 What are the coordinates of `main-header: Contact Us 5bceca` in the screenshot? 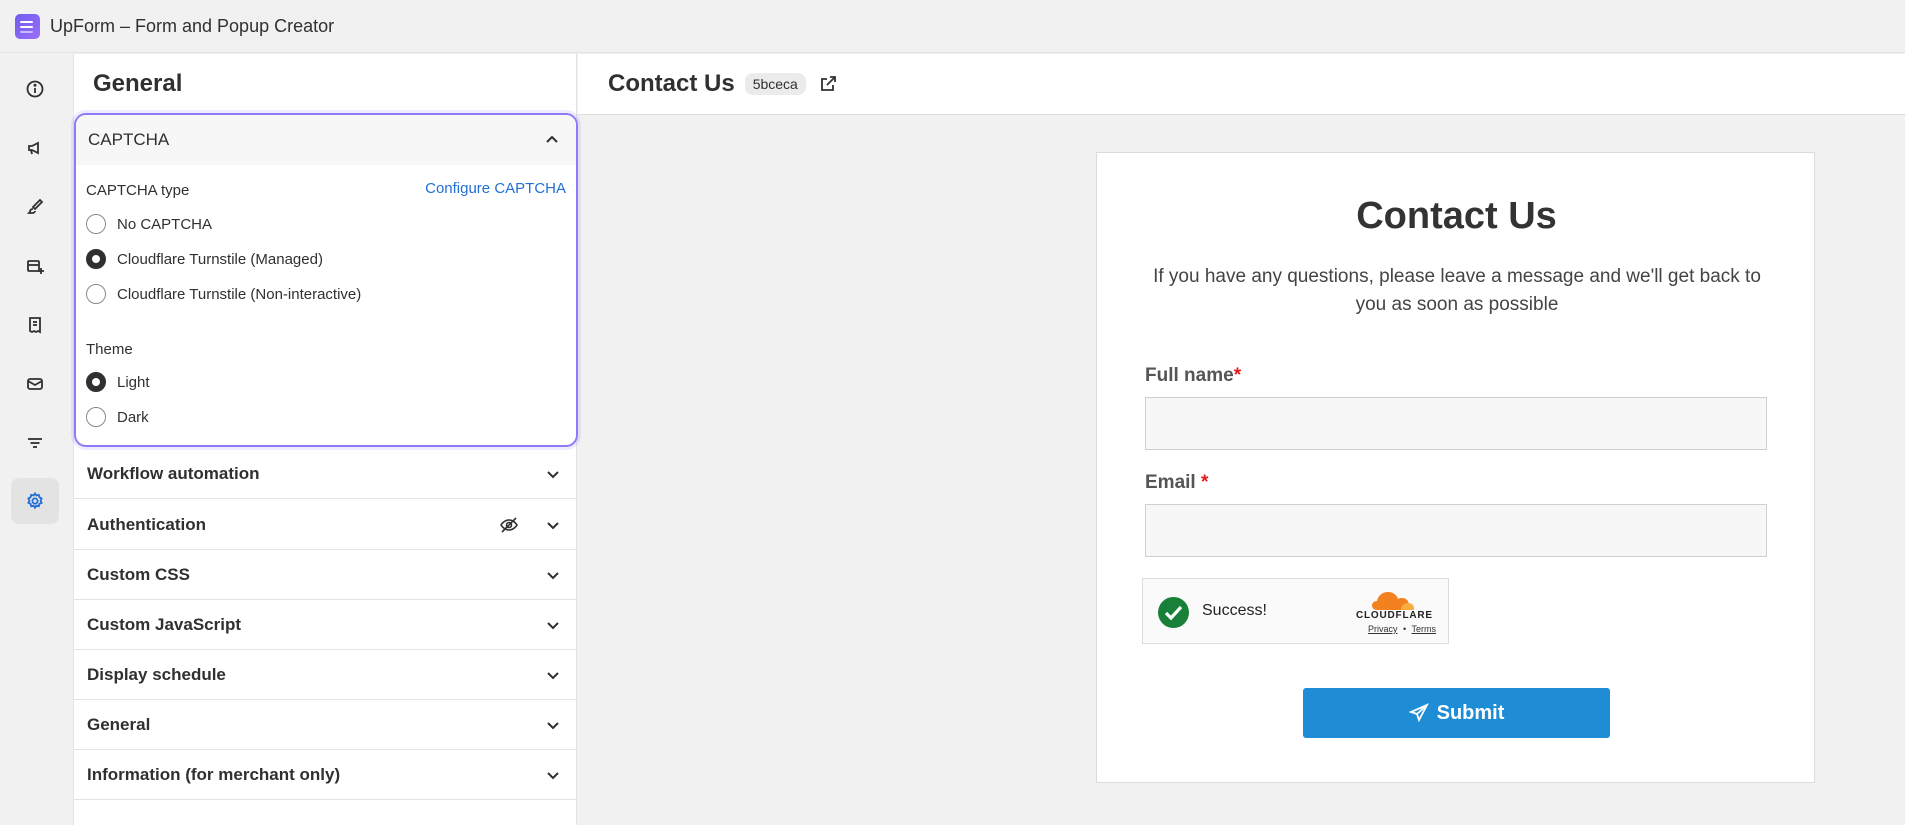 It's located at (1241, 84).